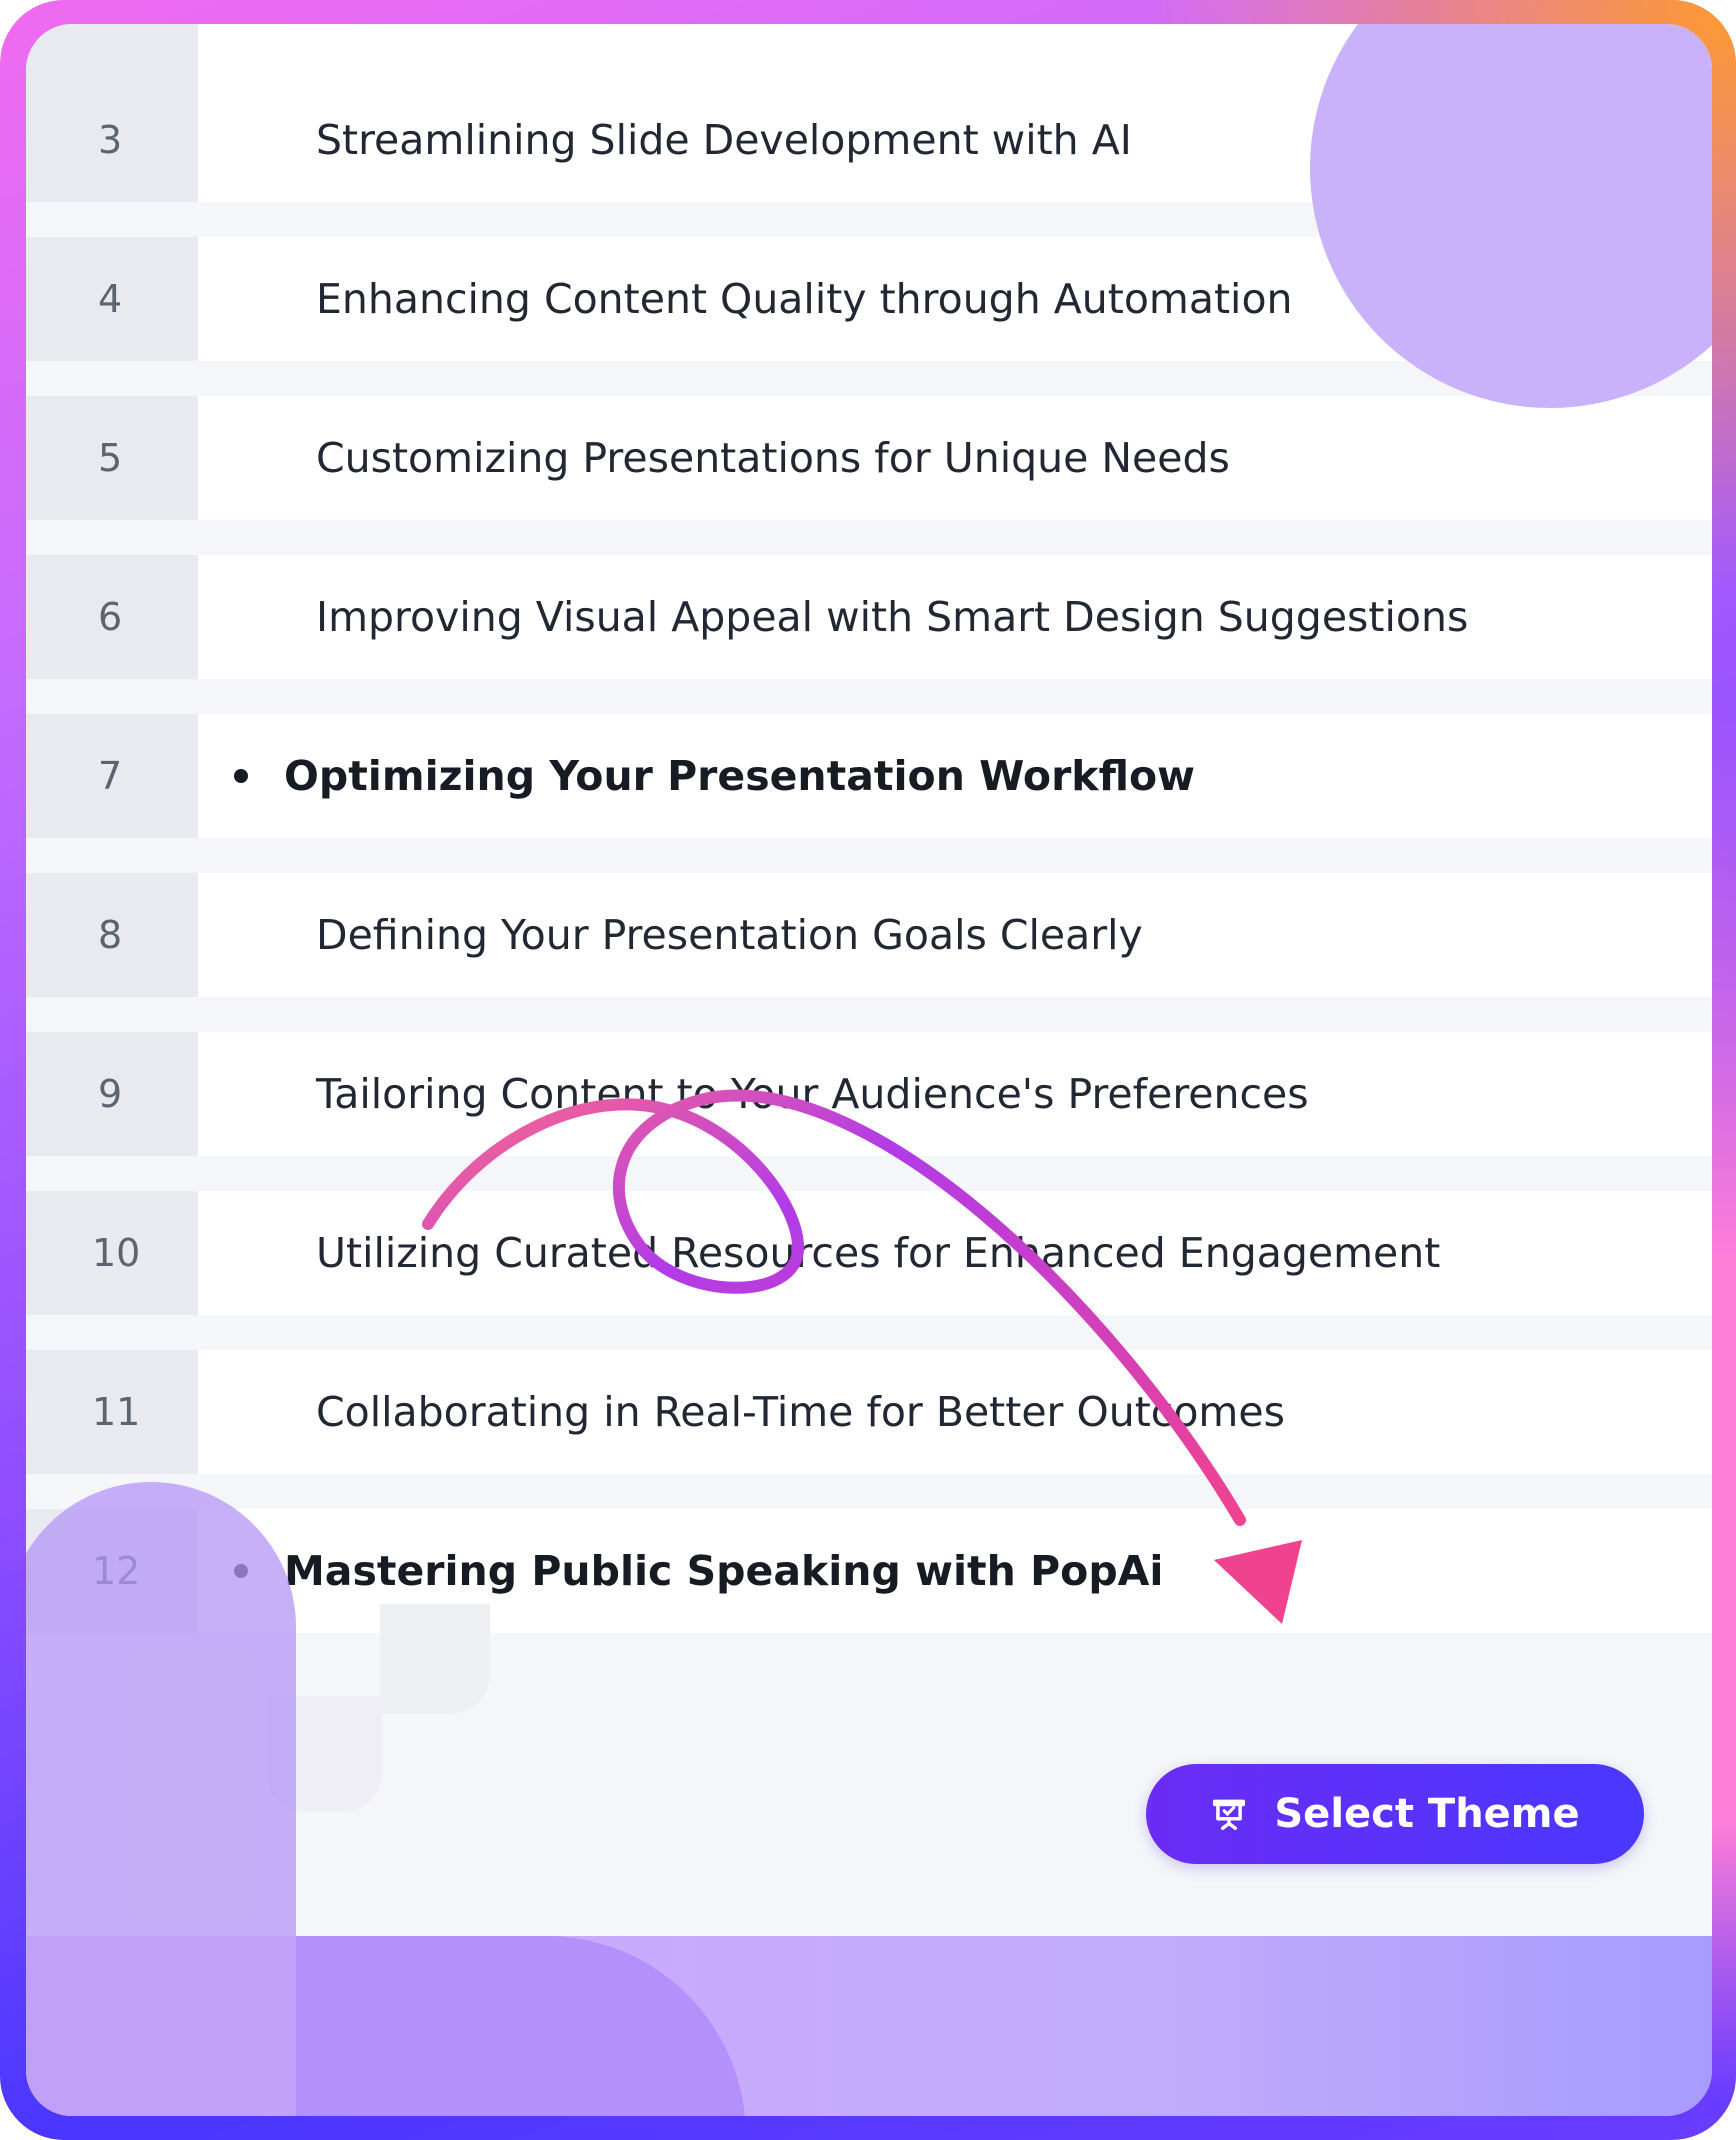 The width and height of the screenshot is (1736, 2140). What do you see at coordinates (834, 1307) in the screenshot?
I see `arrow-stroke` at bounding box center [834, 1307].